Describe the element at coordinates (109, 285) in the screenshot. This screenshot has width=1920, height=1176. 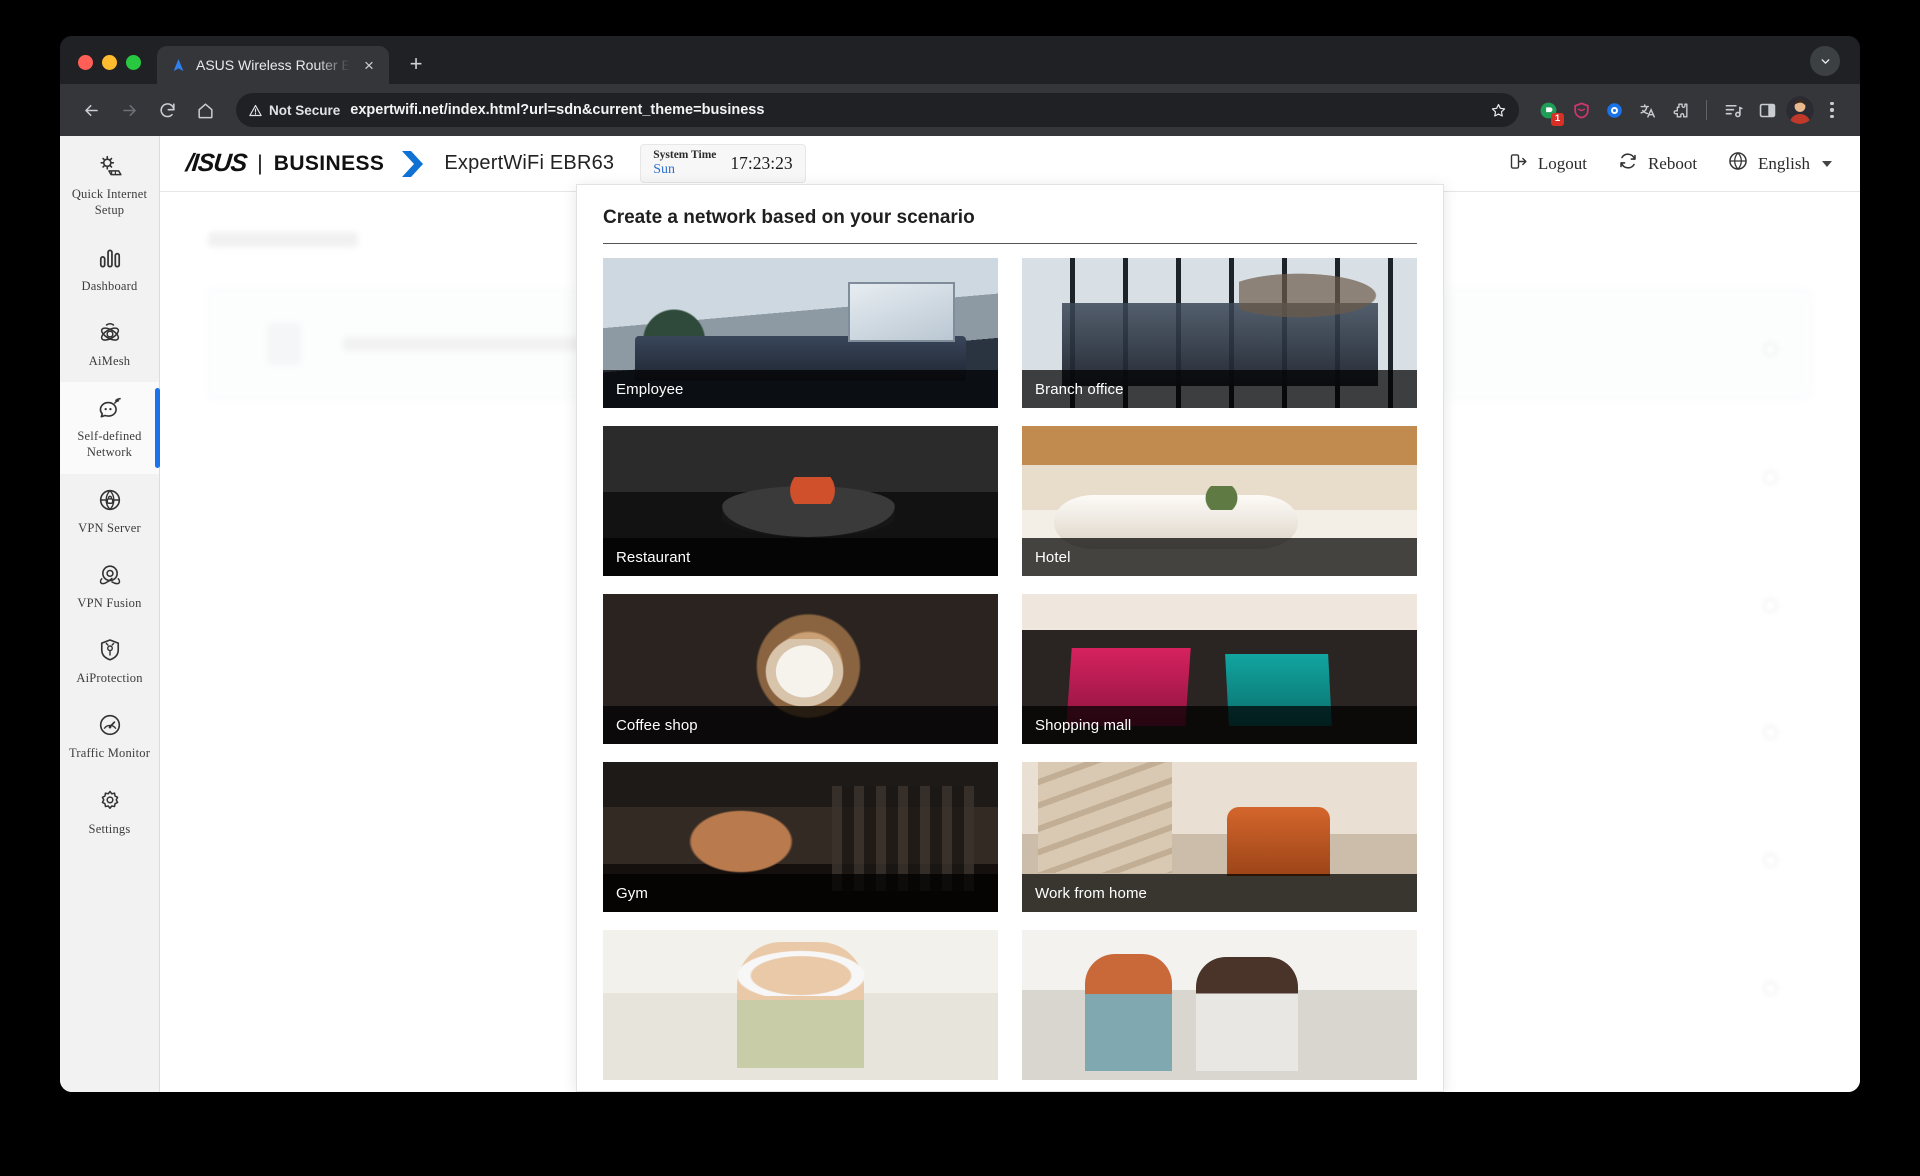
I see `sidebar-item-label: Dashboard` at that location.